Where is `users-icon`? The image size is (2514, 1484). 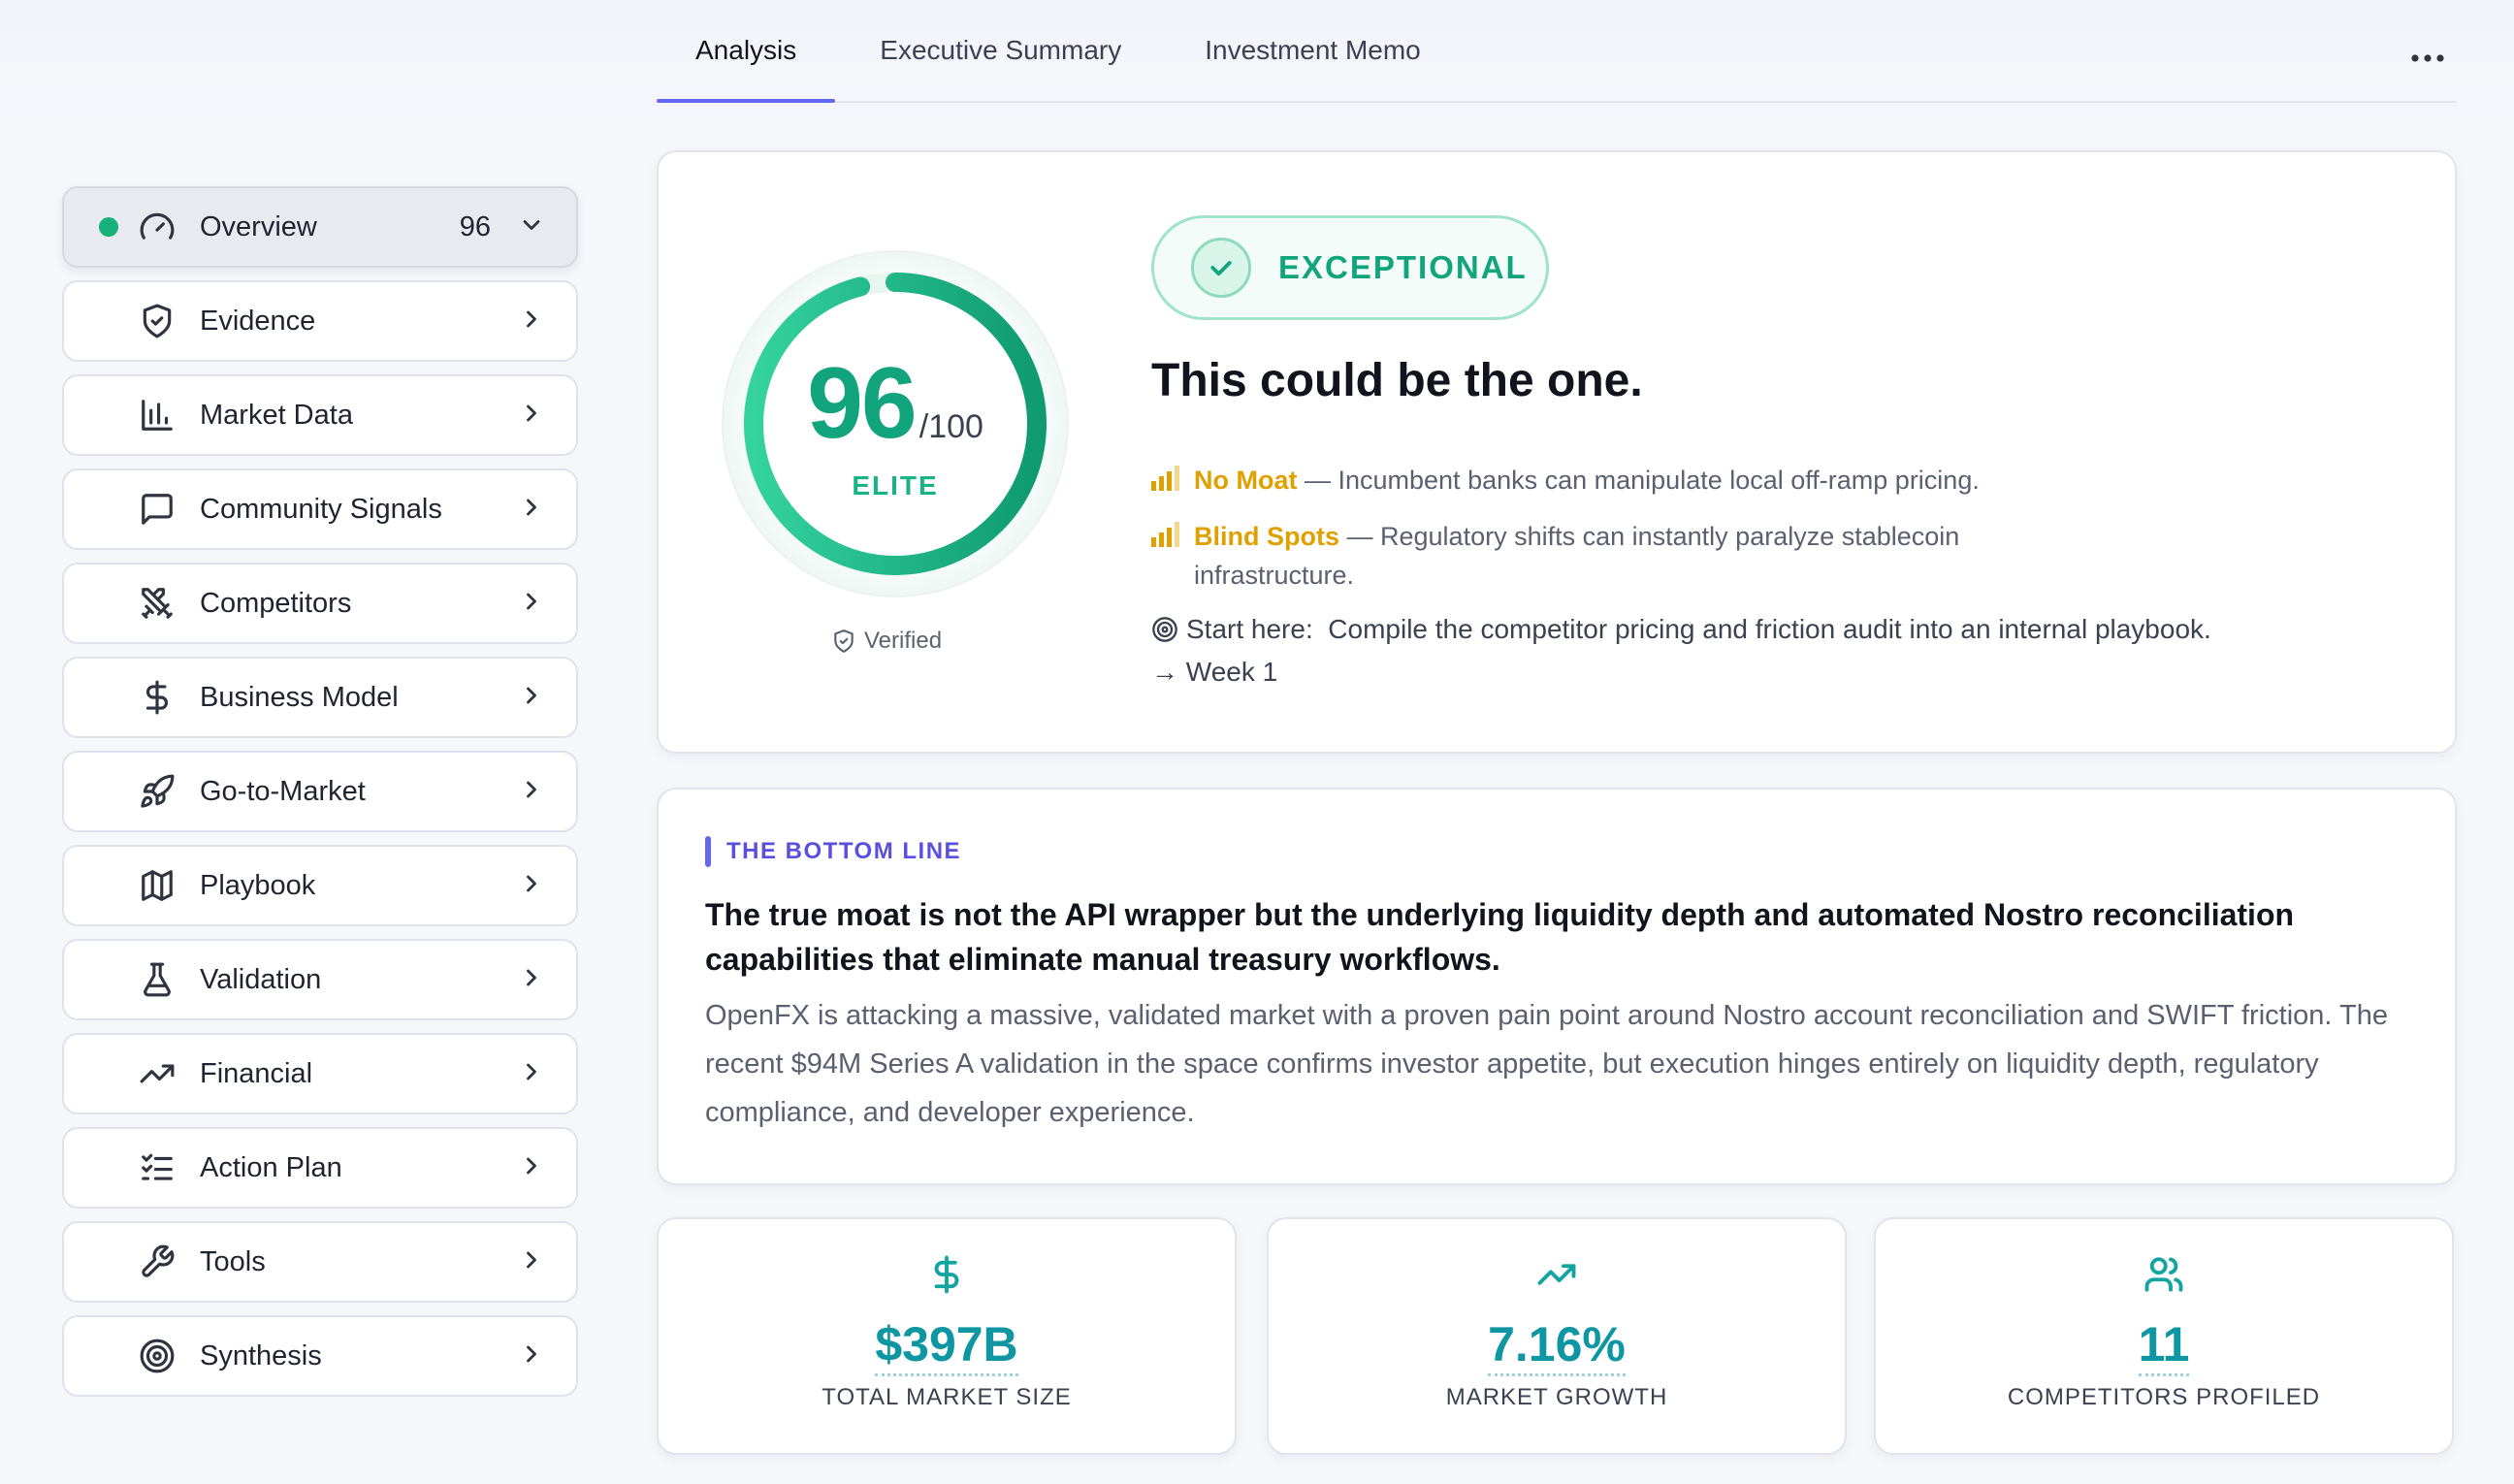 users-icon is located at coordinates (2164, 1277).